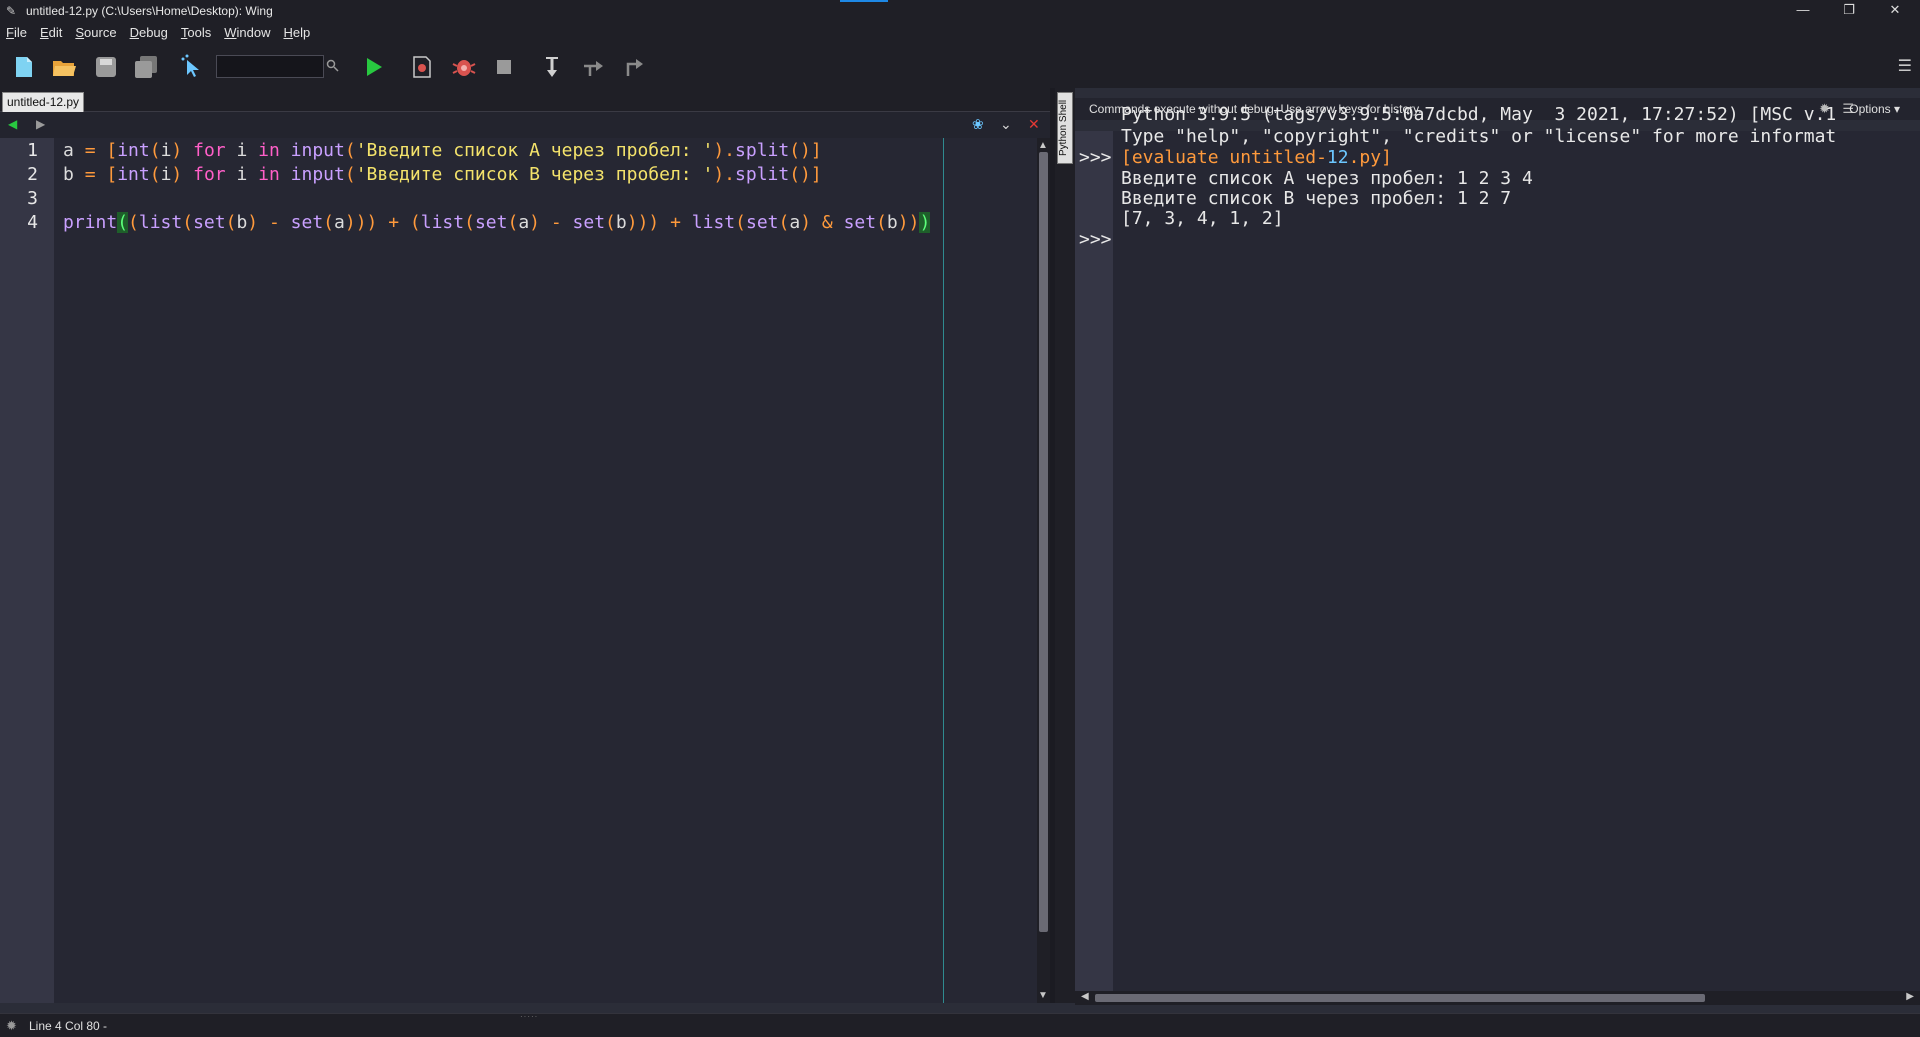  What do you see at coordinates (27, 570) in the screenshot?
I see `line-number-gutter: 1 2 3 4` at bounding box center [27, 570].